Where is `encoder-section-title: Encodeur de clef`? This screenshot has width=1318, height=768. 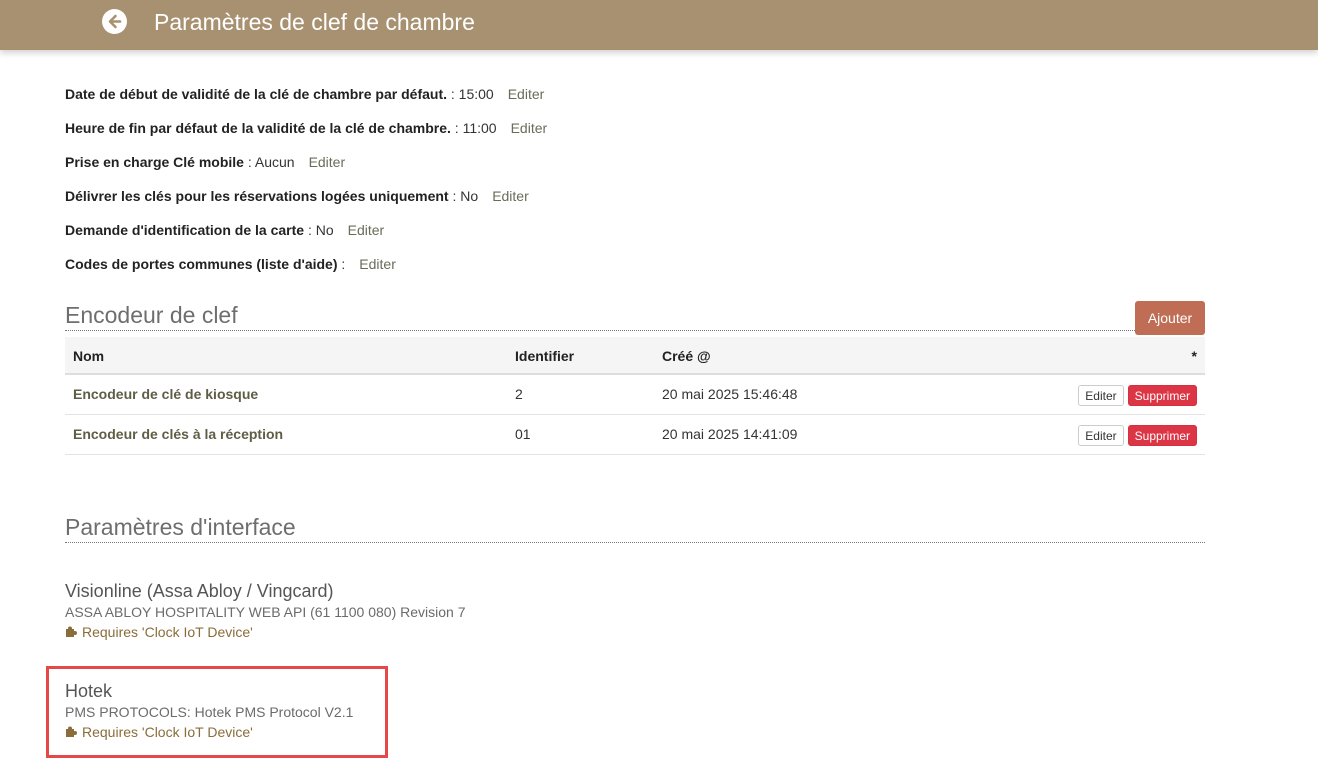 encoder-section-title: Encodeur de clef is located at coordinates (635, 316).